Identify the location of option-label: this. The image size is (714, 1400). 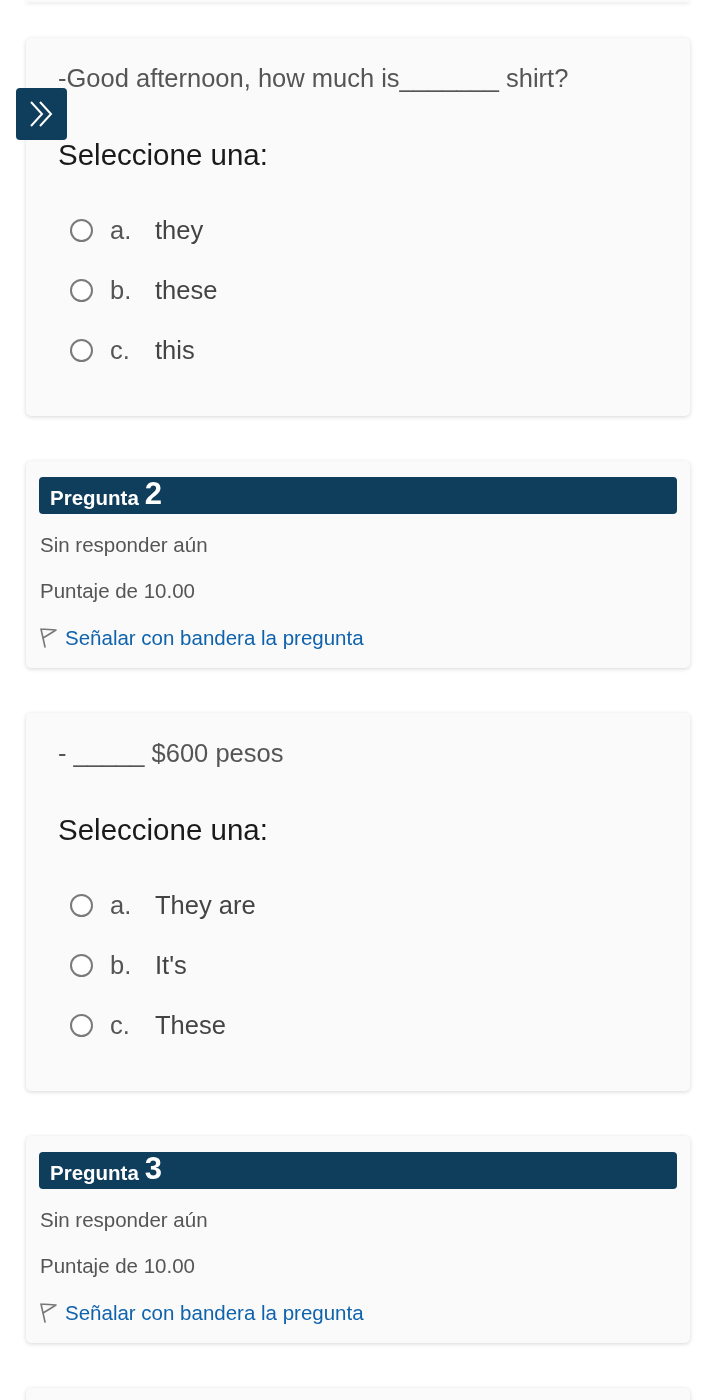
(175, 350).